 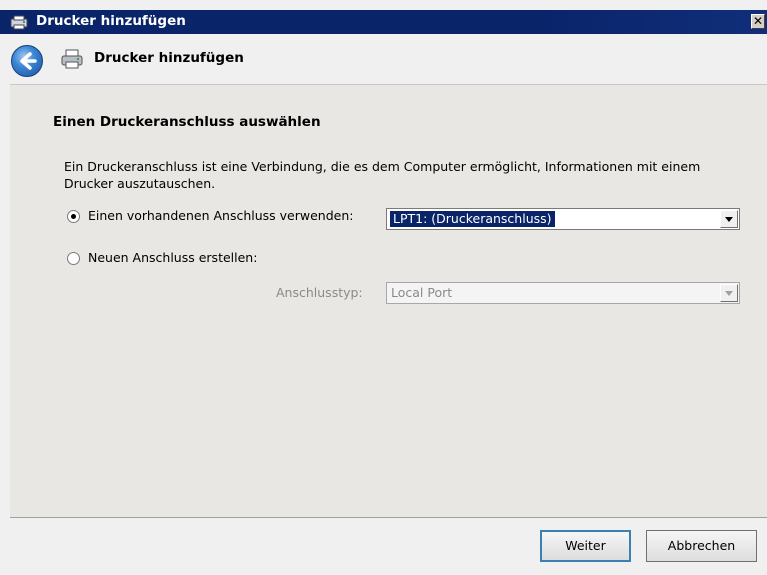 What do you see at coordinates (563, 219) in the screenshot?
I see `existing-port-select: LPT1: (Druckeranschluss)` at bounding box center [563, 219].